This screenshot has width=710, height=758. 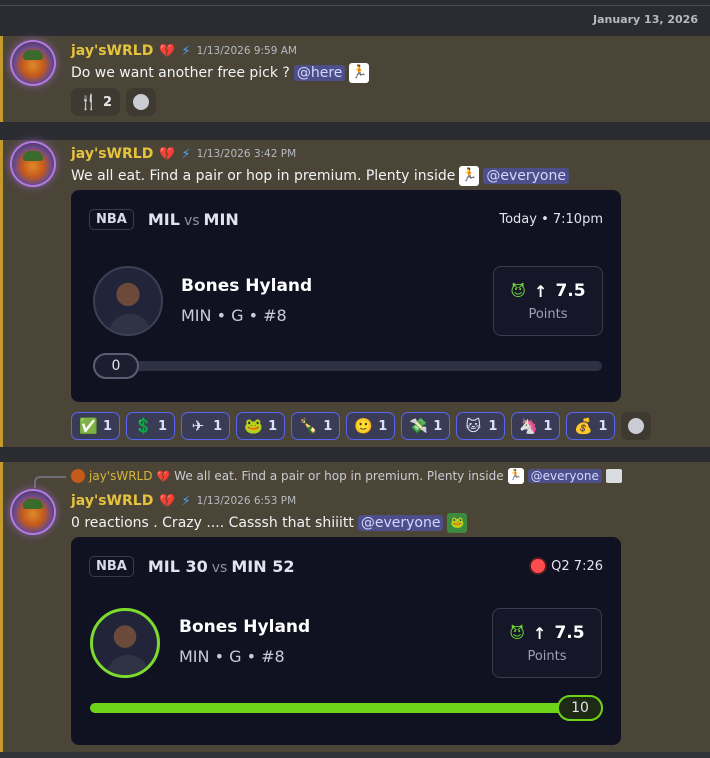 I want to click on reaction-face: 🙂 1, so click(x=371, y=426).